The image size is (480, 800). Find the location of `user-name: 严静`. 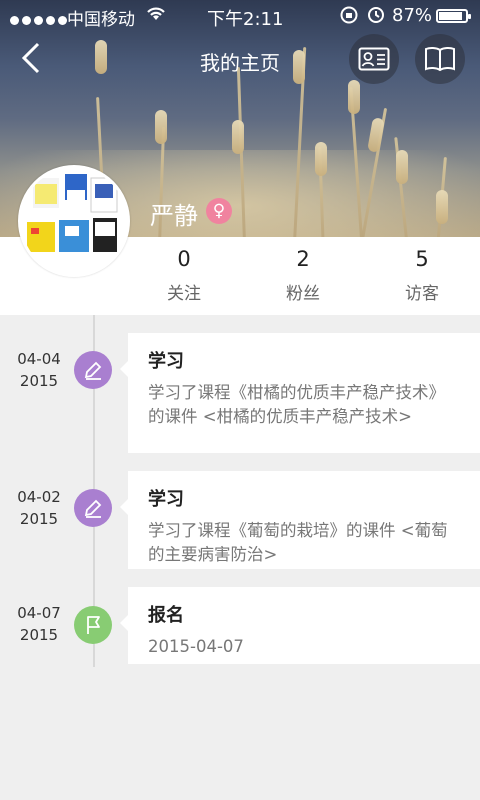

user-name: 严静 is located at coordinates (174, 216).